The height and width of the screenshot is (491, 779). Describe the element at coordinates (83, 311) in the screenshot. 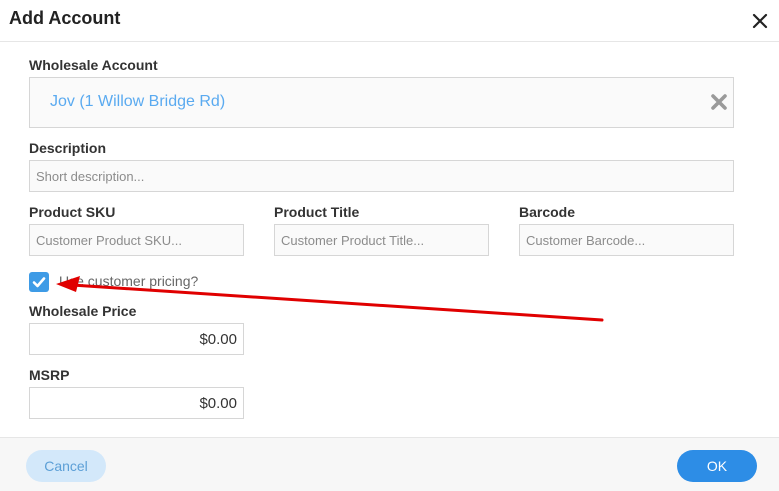

I see `wholesale-price-label: Wholesale Price` at that location.